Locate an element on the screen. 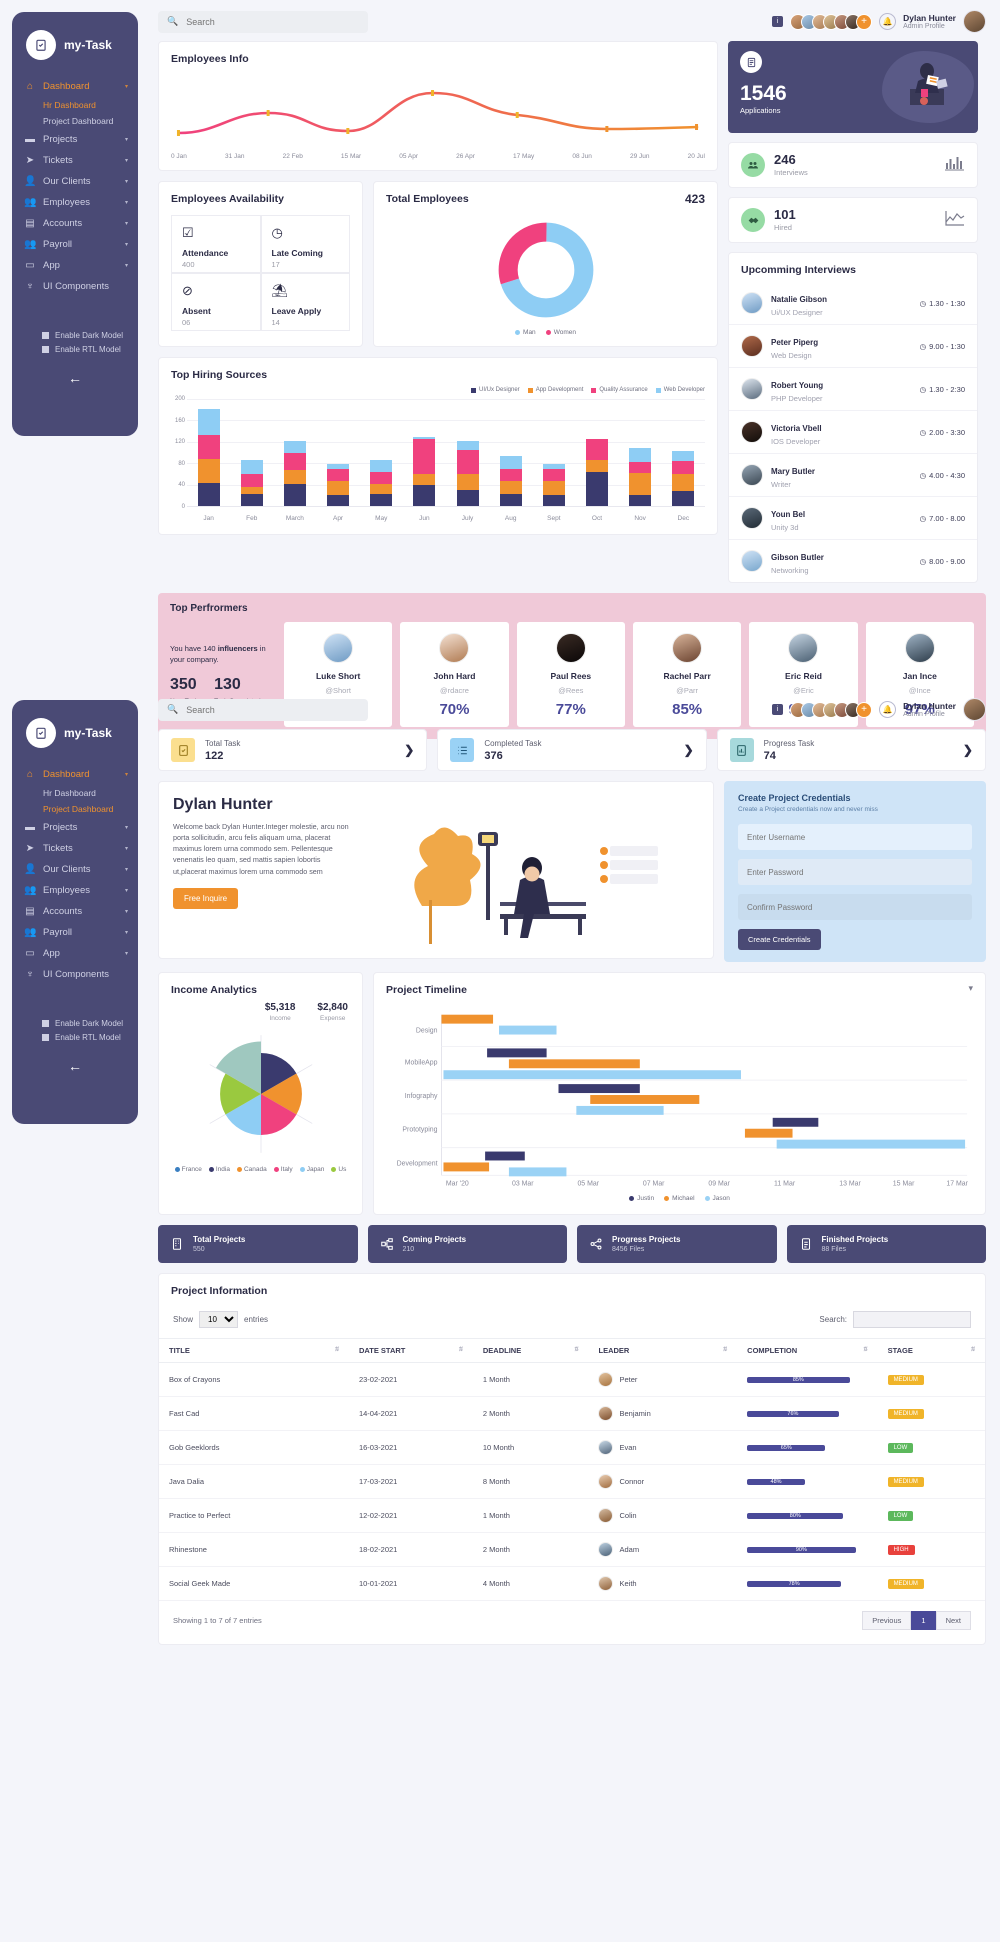  col-stage: STAGE ⇅ is located at coordinates (931, 1350).